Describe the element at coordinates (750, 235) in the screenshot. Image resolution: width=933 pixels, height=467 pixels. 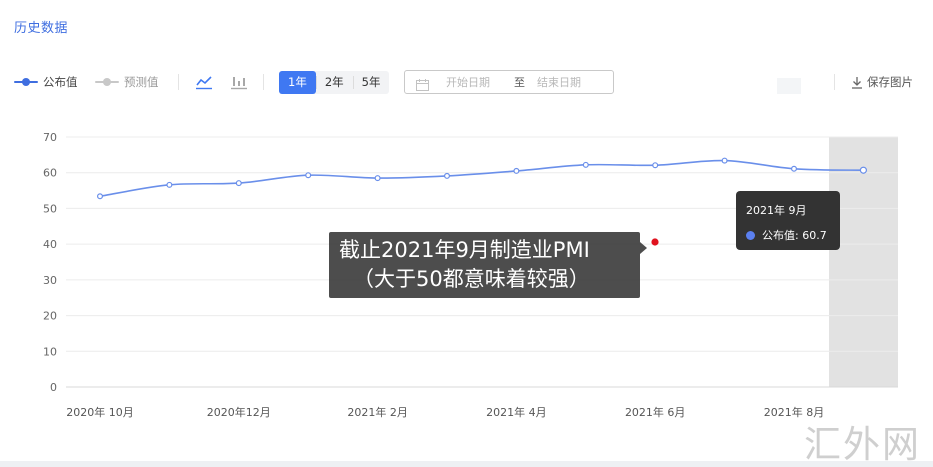
I see `tooltip-series-dot` at that location.